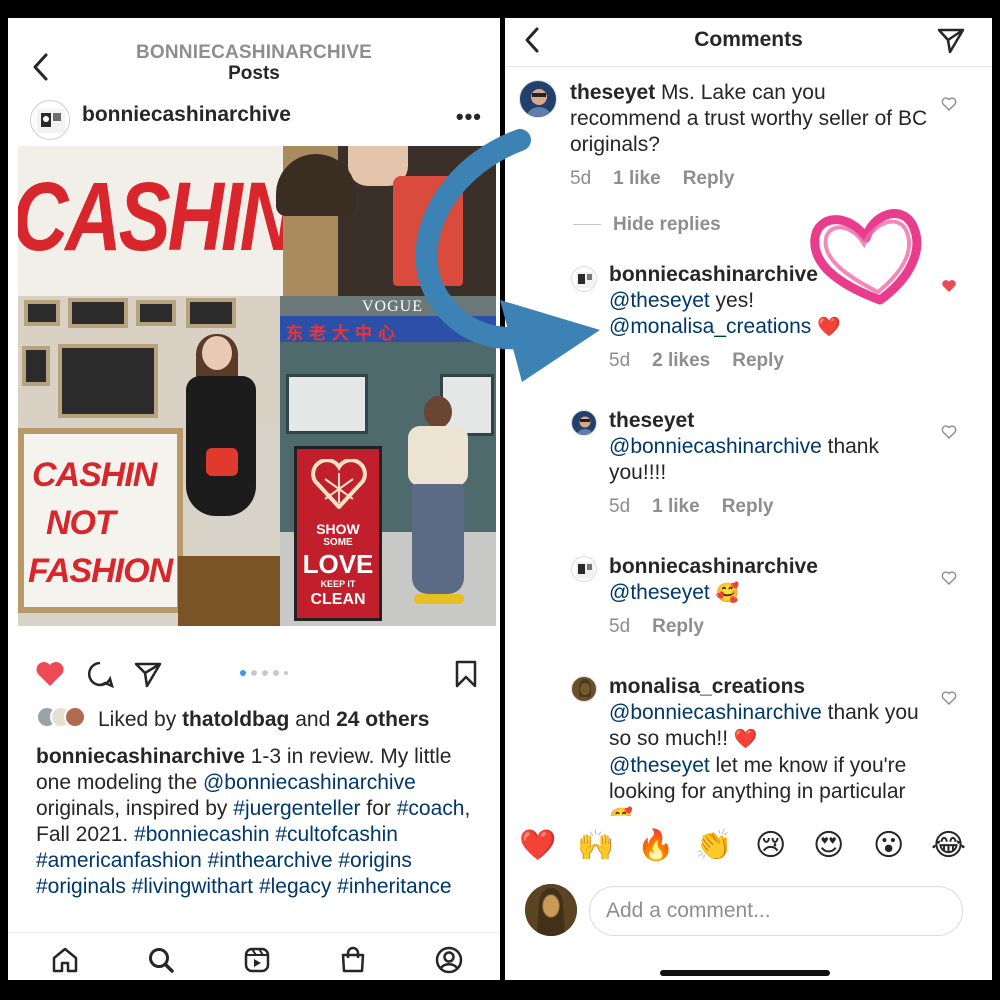 The width and height of the screenshot is (1000, 1000). What do you see at coordinates (538, 99) in the screenshot?
I see `commenter-avatar` at bounding box center [538, 99].